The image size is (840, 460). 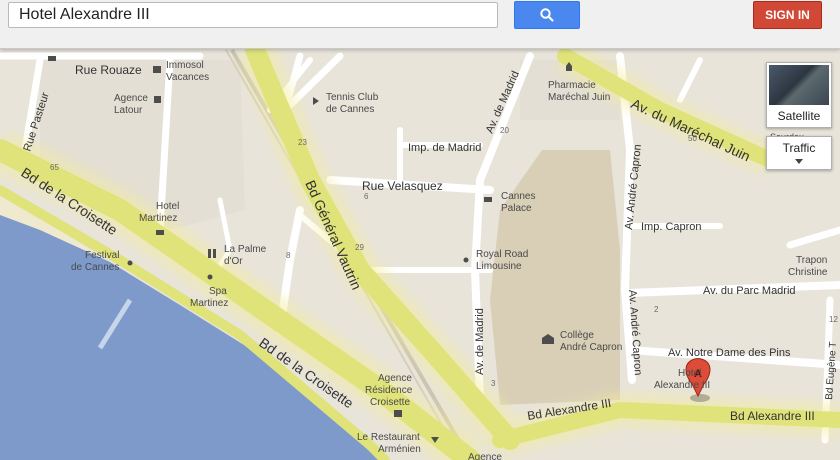 What do you see at coordinates (504, 130) in the screenshot?
I see `svg-text: 20` at bounding box center [504, 130].